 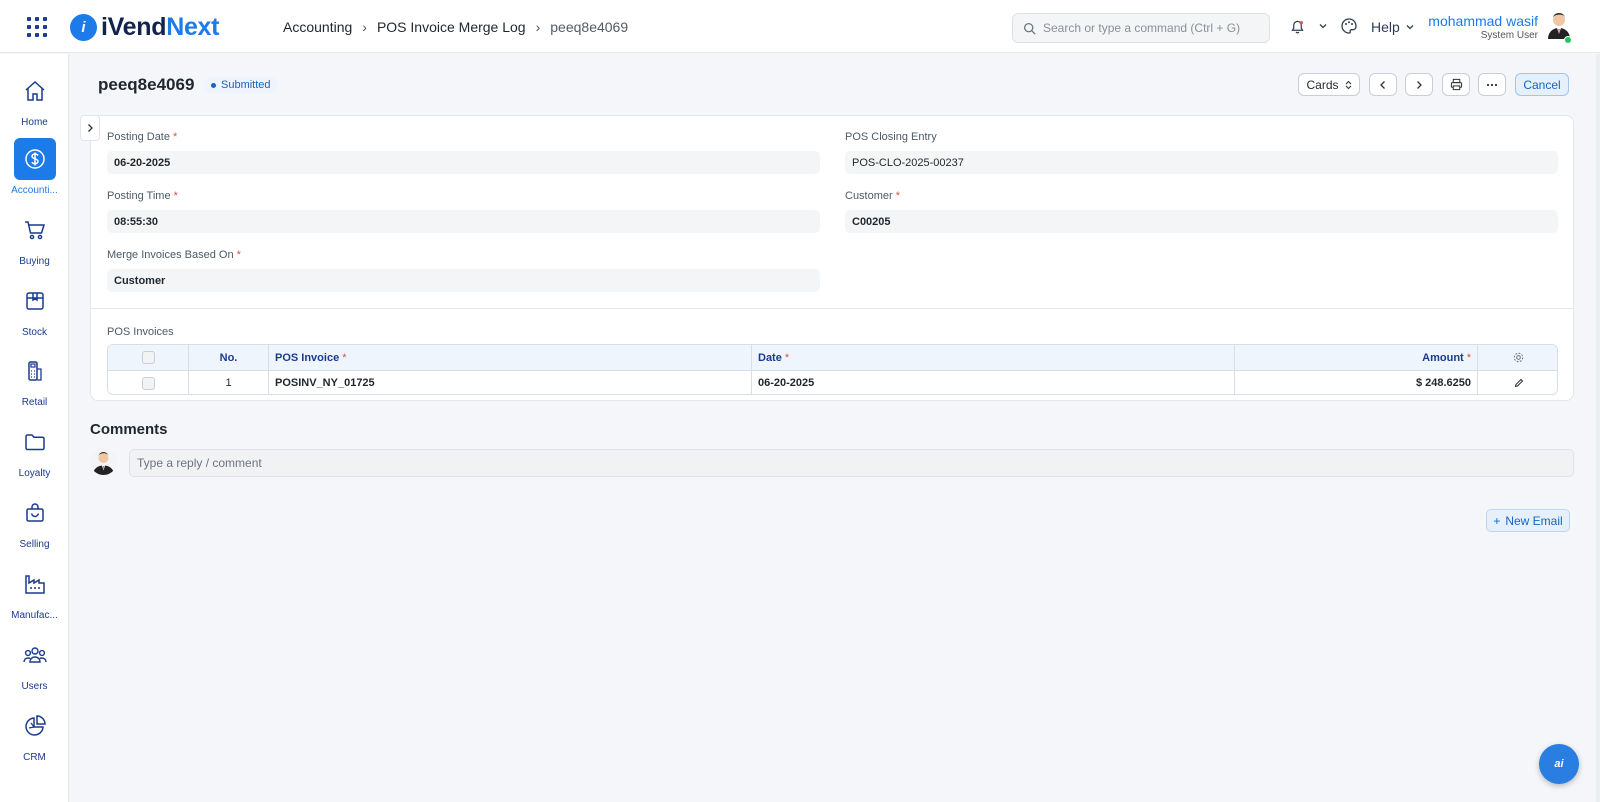 What do you see at coordinates (589, 27) in the screenshot?
I see `breadcrumb-current-doc: peeq8e4069` at bounding box center [589, 27].